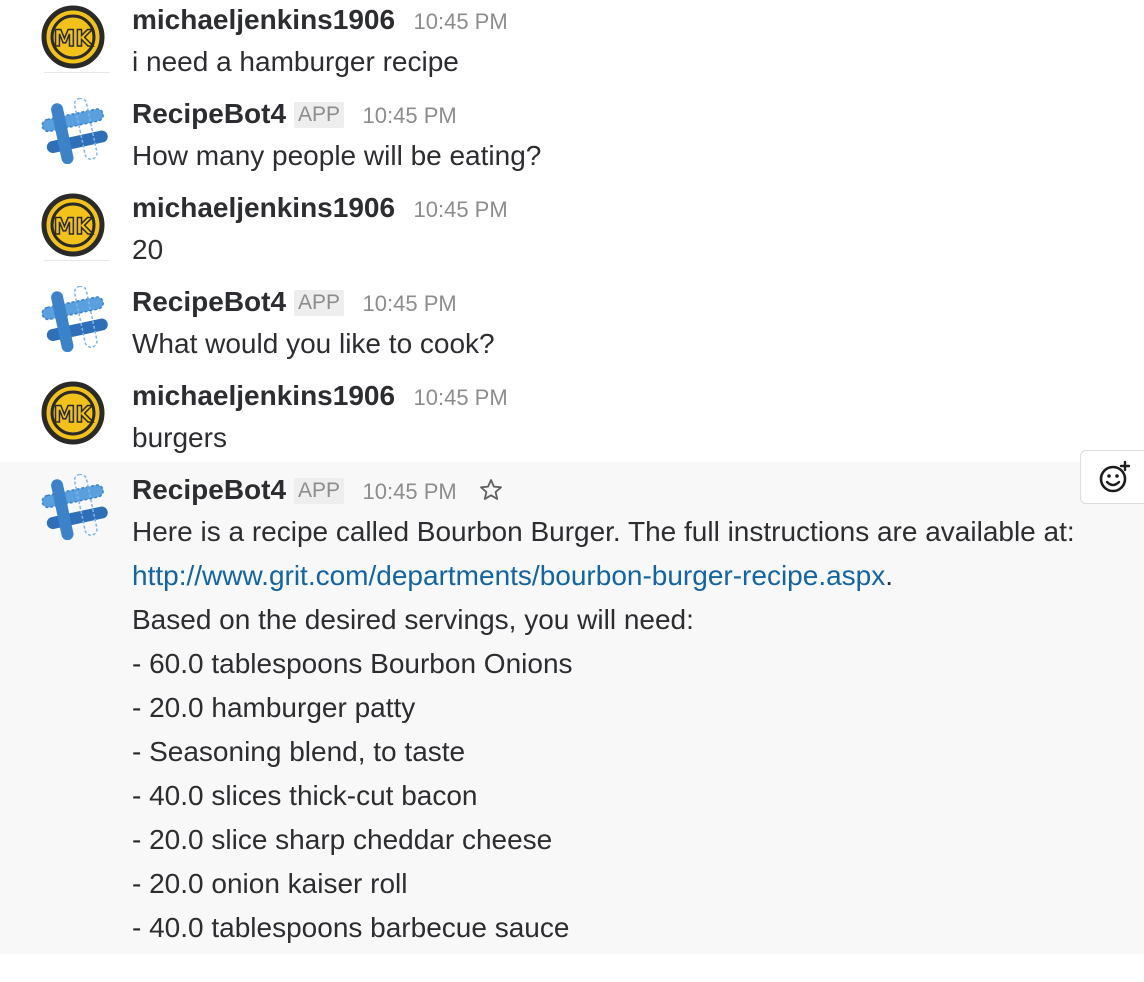 The width and height of the screenshot is (1144, 982). Describe the element at coordinates (313, 343) in the screenshot. I see `message-text: What would you like to cook?` at that location.